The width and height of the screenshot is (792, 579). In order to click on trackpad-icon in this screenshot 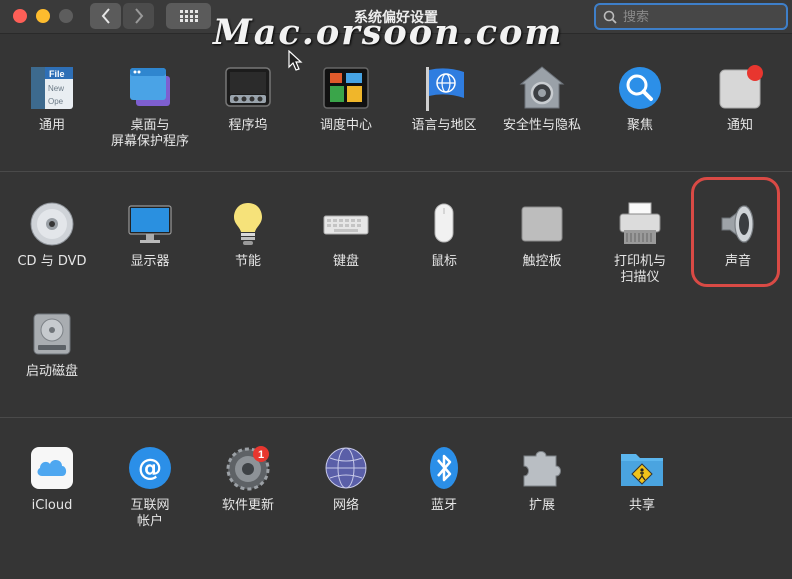, I will do `click(542, 224)`.